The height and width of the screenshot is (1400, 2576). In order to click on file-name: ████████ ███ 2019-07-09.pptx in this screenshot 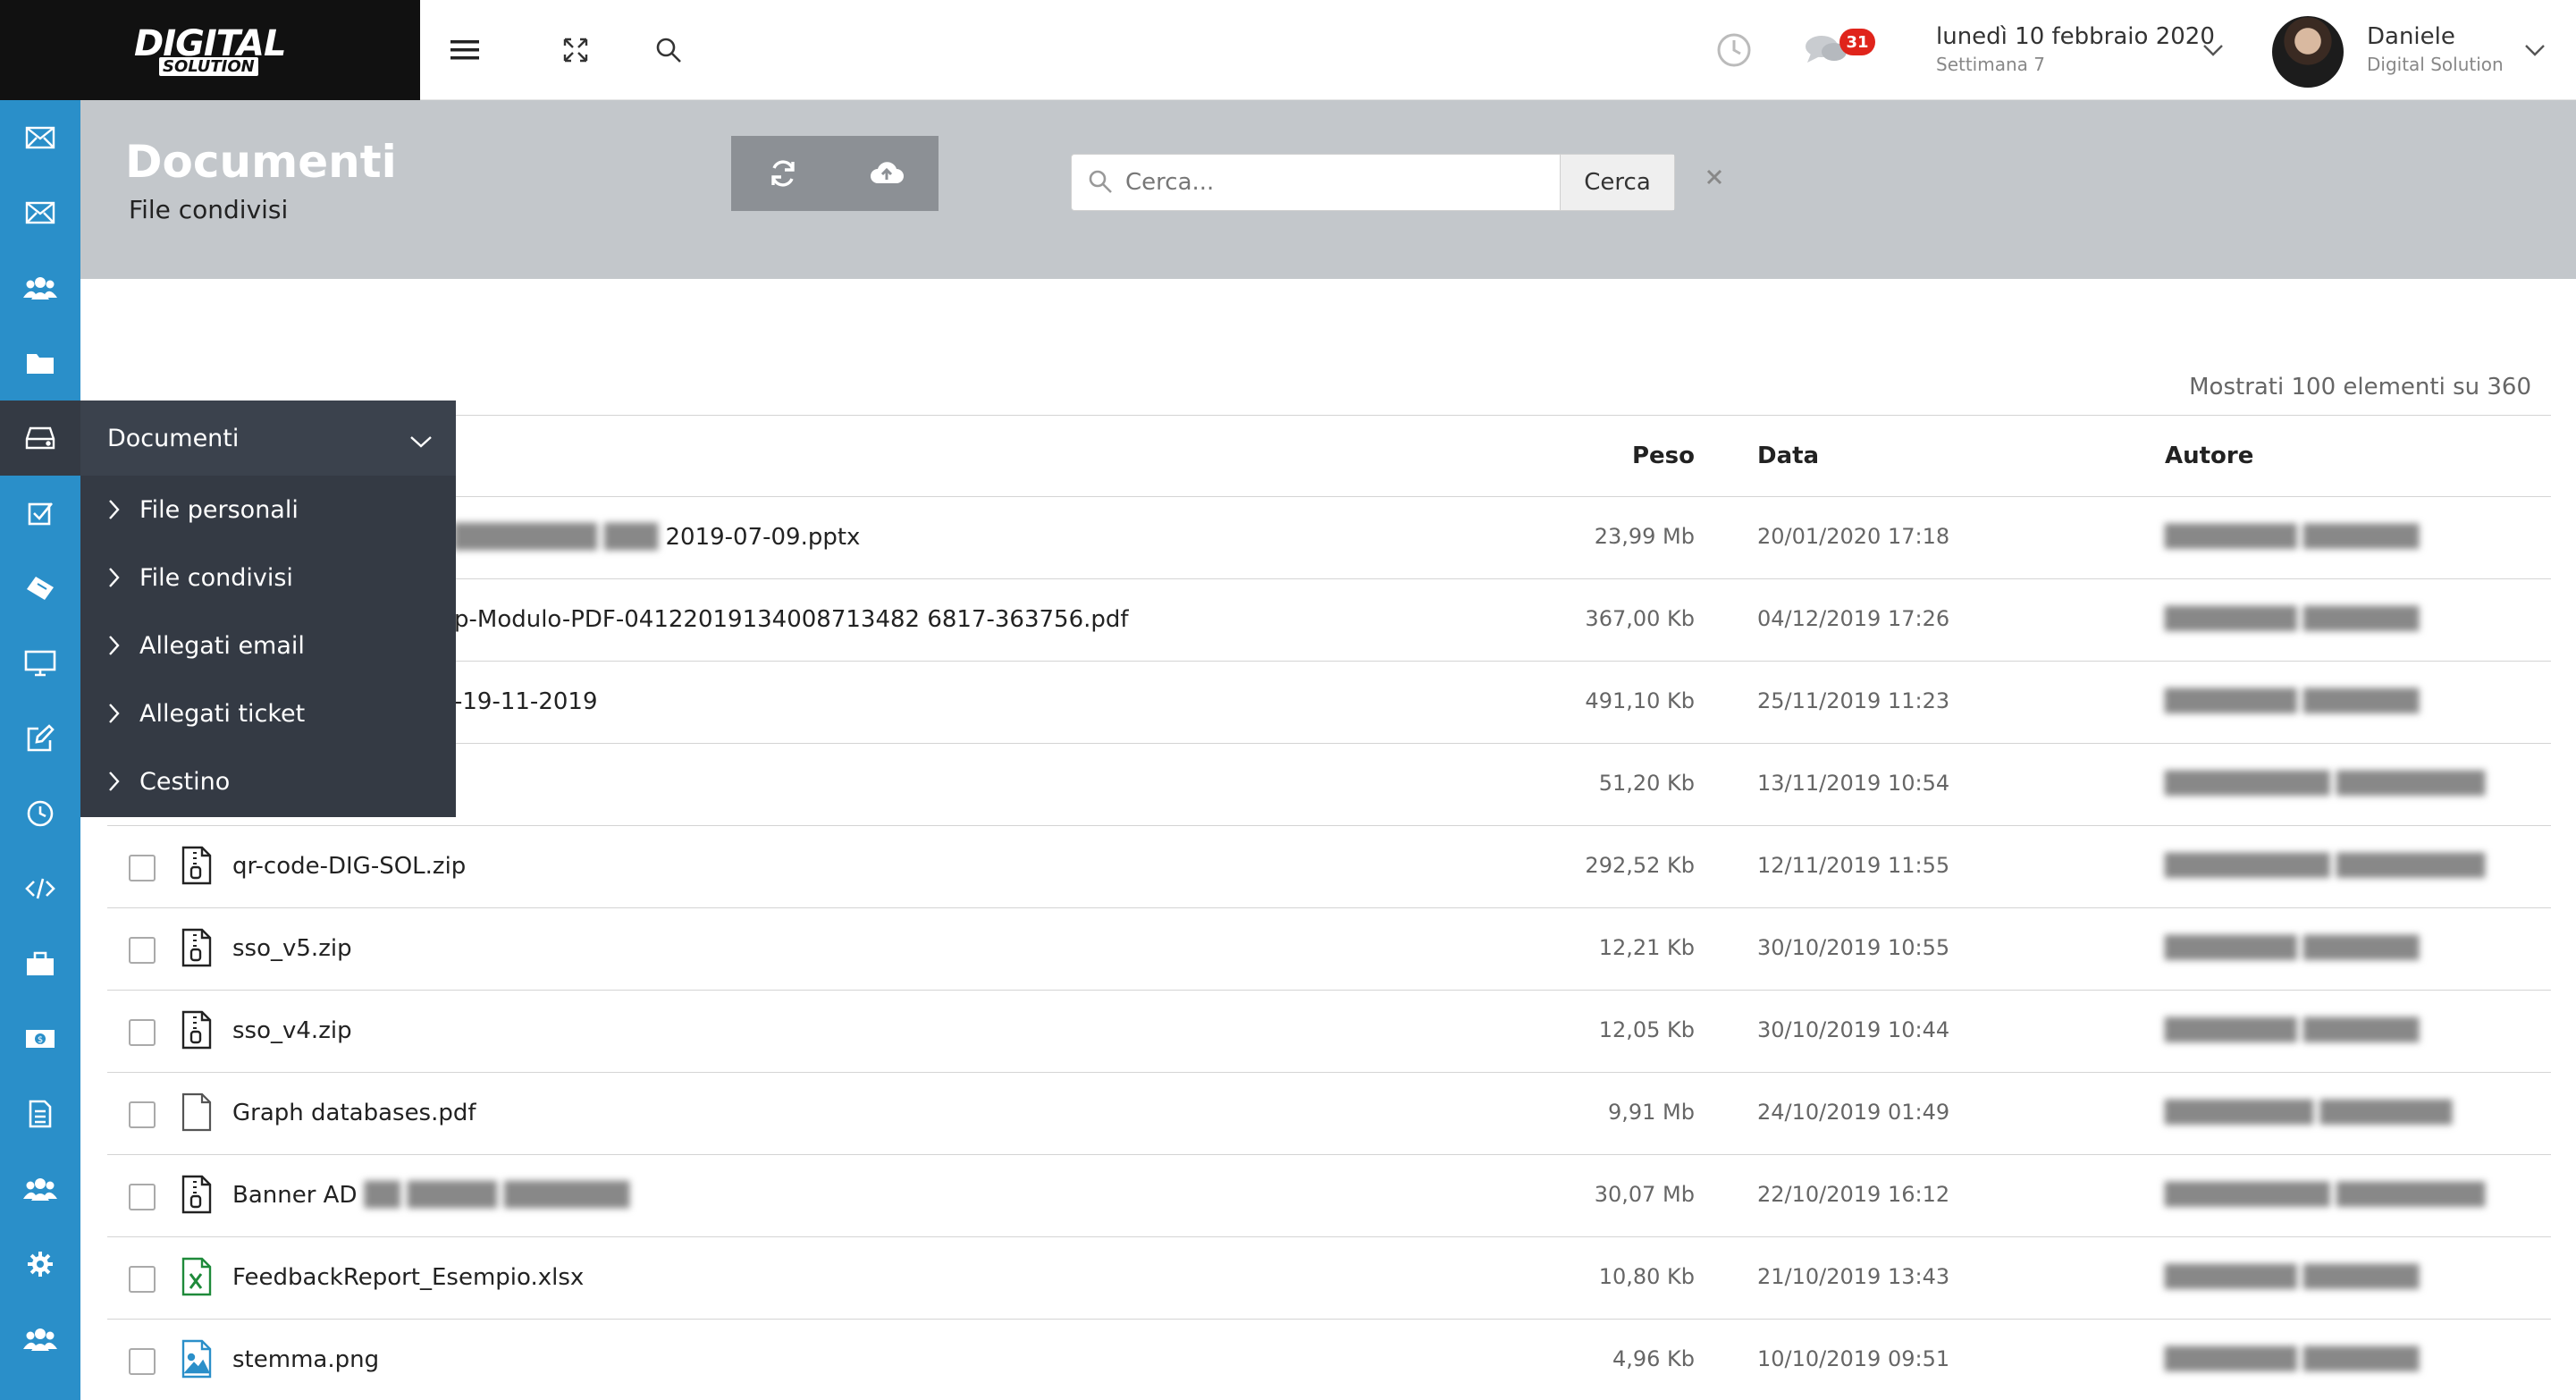, I will do `click(657, 537)`.